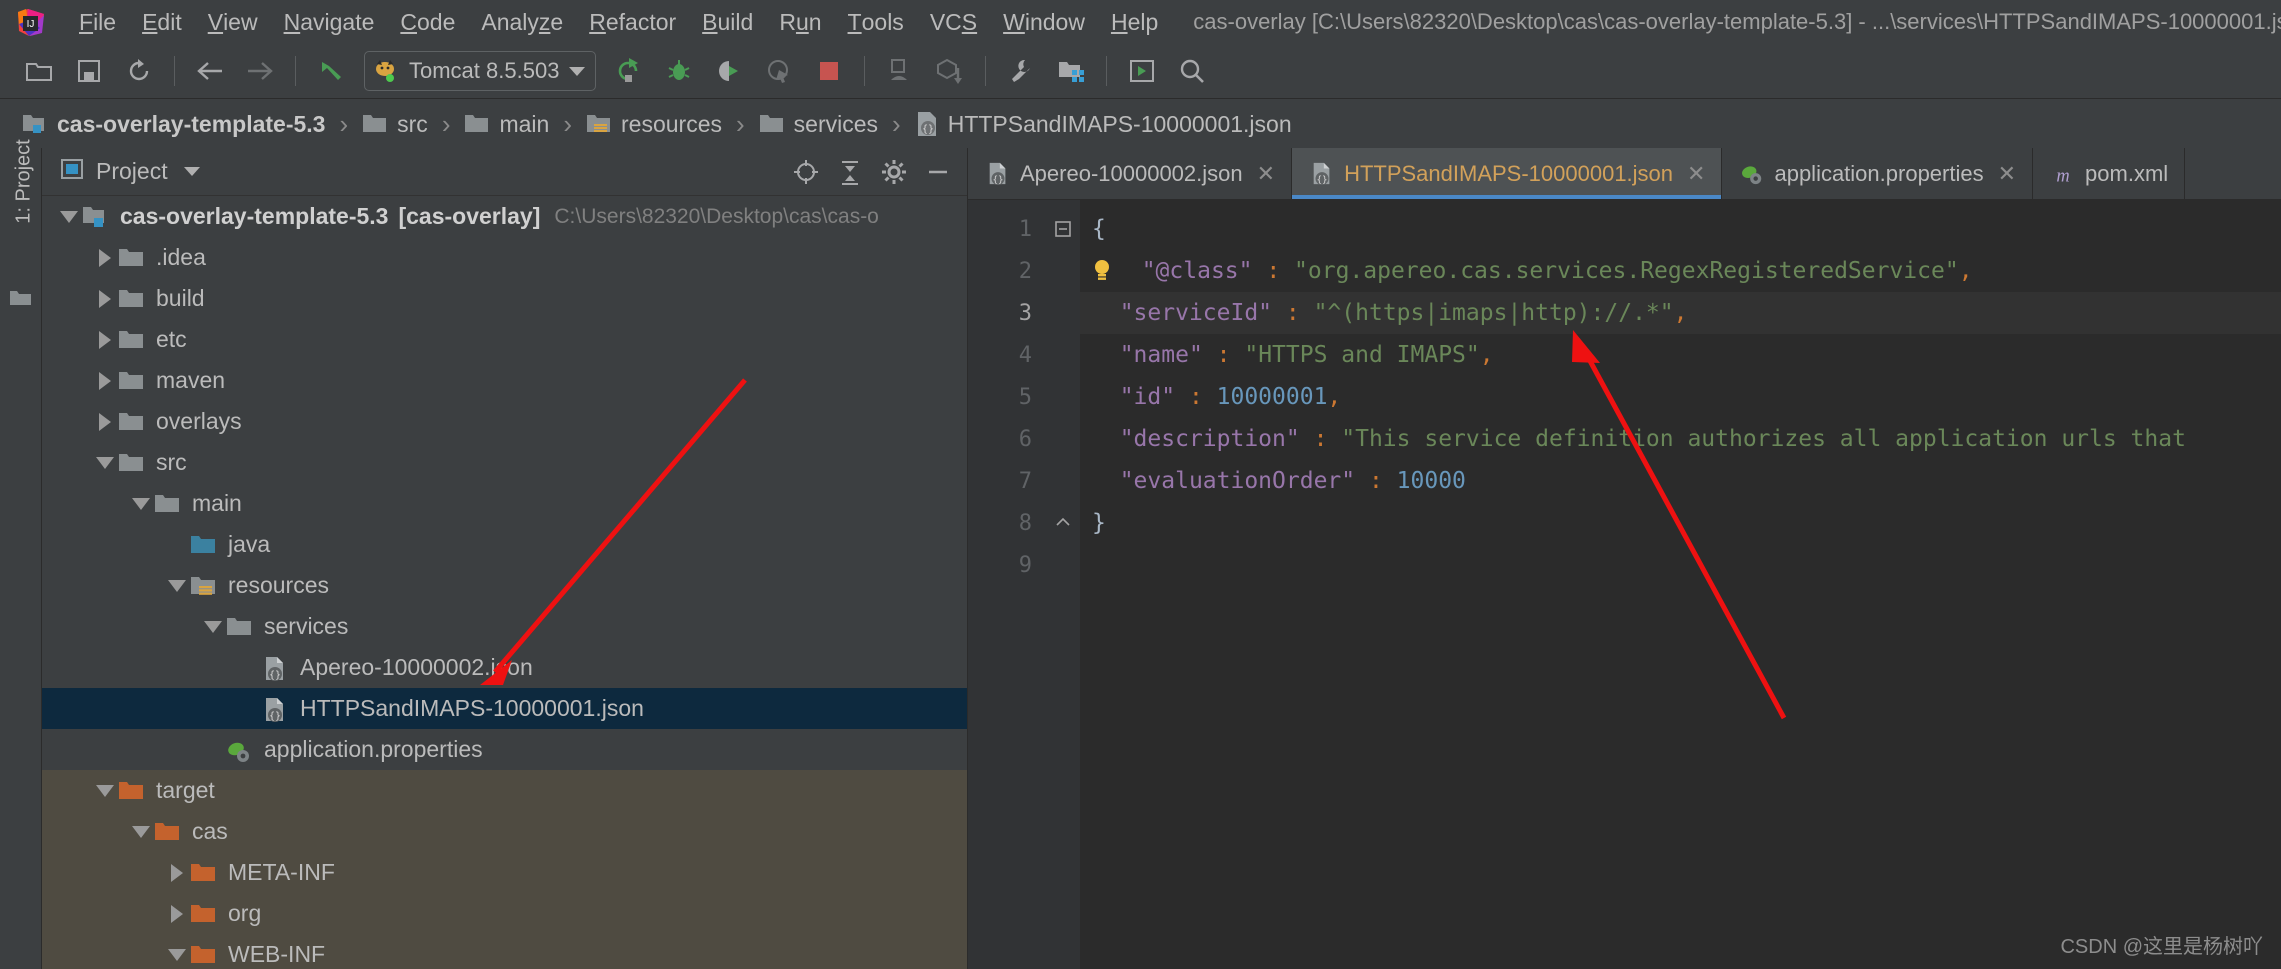 This screenshot has height=969, width=2281. Describe the element at coordinates (504, 626) in the screenshot. I see `tree-row-services: services` at that location.